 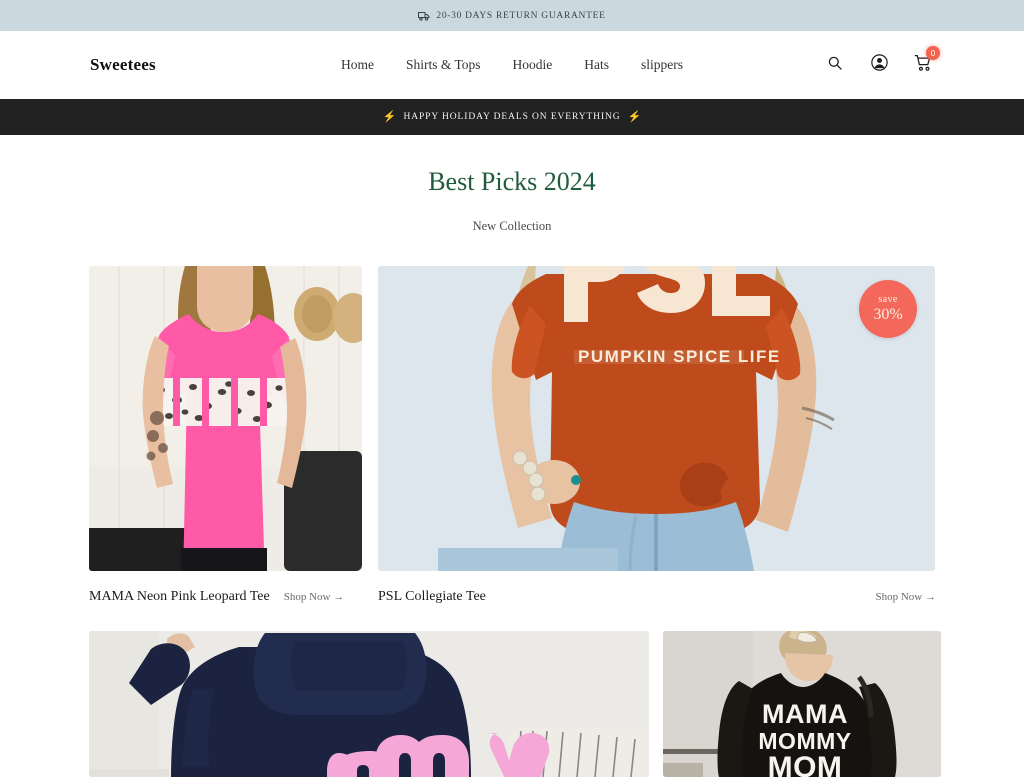 I want to click on search-button, so click(x=835, y=65).